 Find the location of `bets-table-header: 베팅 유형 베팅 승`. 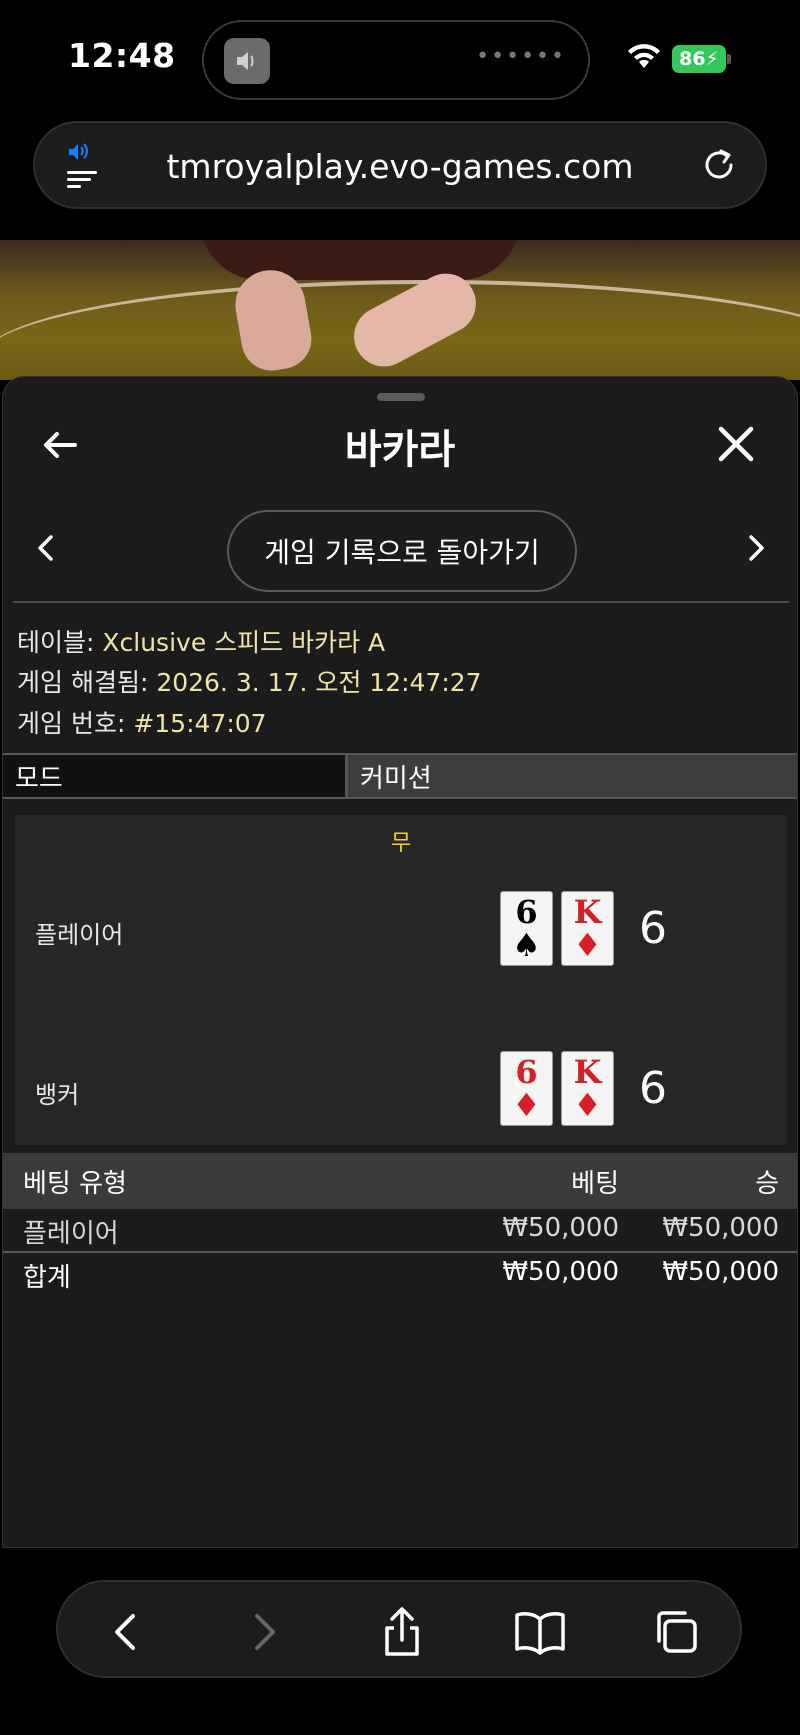

bets-table-header: 베팅 유형 베팅 승 is located at coordinates (400, 1181).